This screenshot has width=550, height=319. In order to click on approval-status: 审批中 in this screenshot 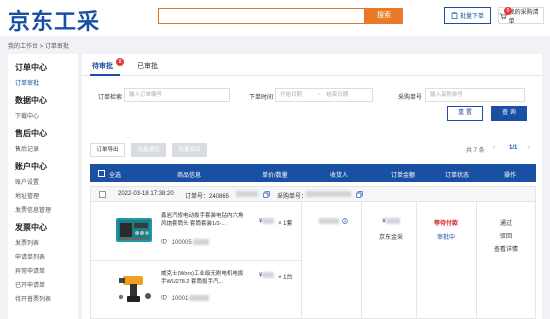, I will do `click(446, 236)`.